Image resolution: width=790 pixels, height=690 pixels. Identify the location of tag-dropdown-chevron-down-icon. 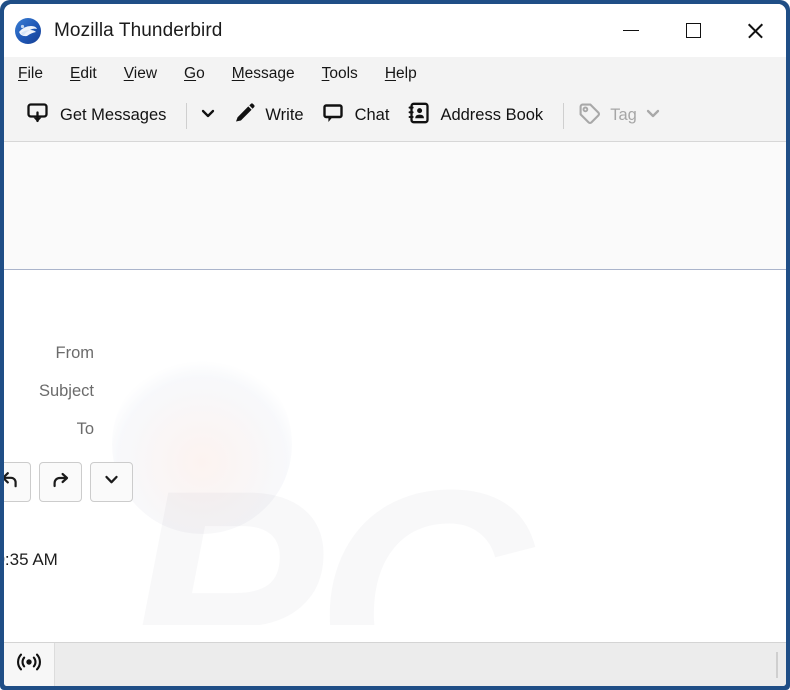
(653, 115).